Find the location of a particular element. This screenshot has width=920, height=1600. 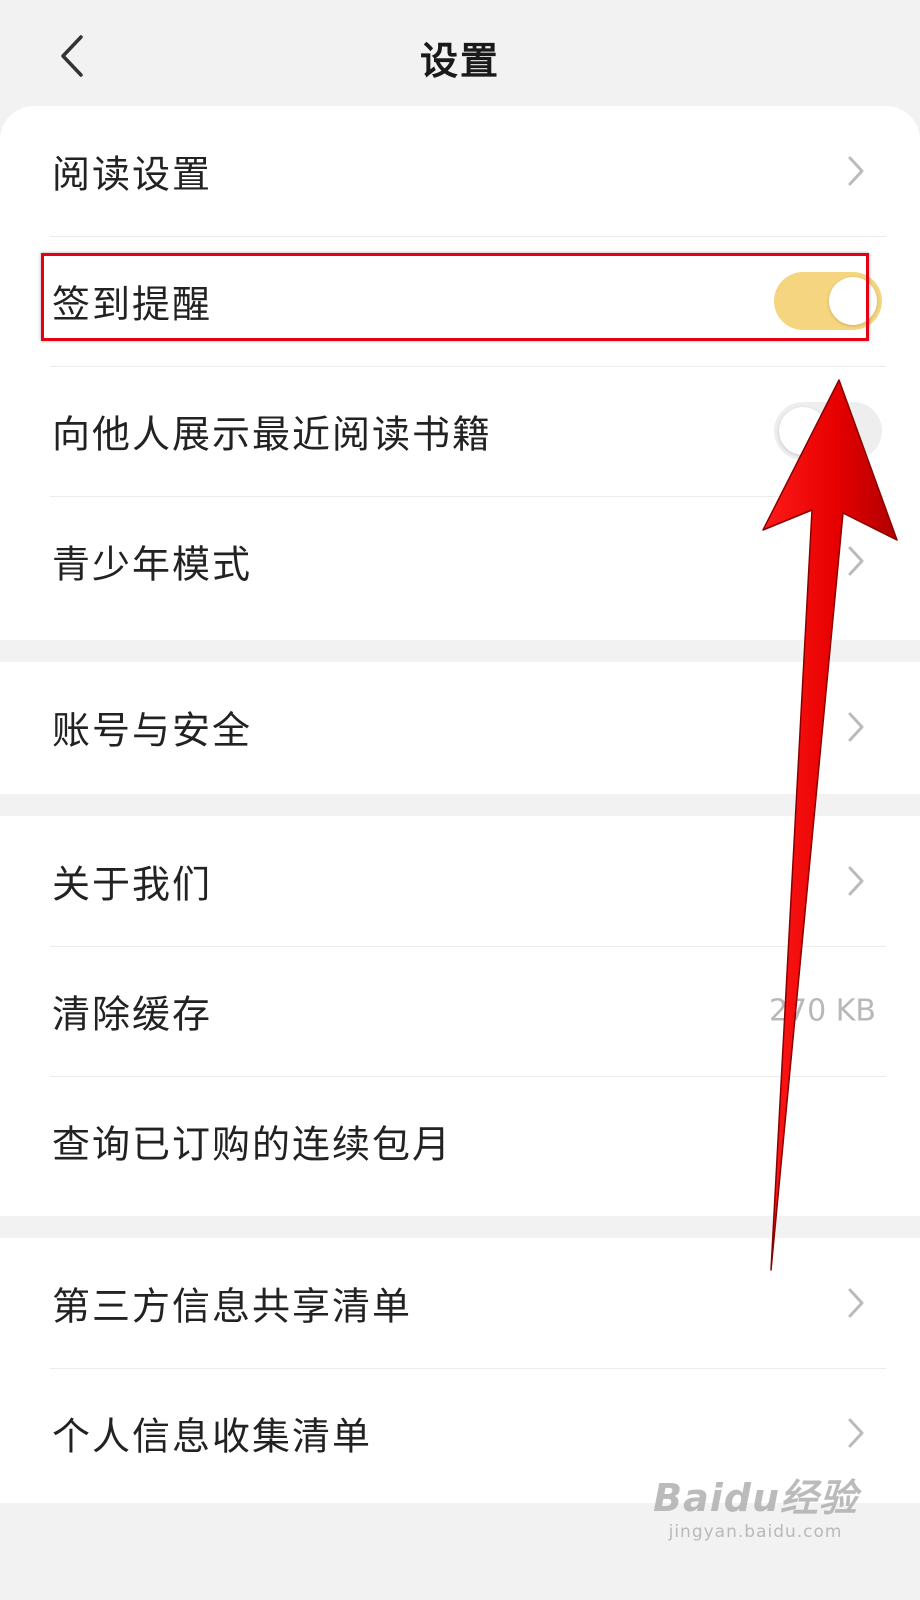

row-checkin-reminder: 签到提醒 is located at coordinates (460, 301).